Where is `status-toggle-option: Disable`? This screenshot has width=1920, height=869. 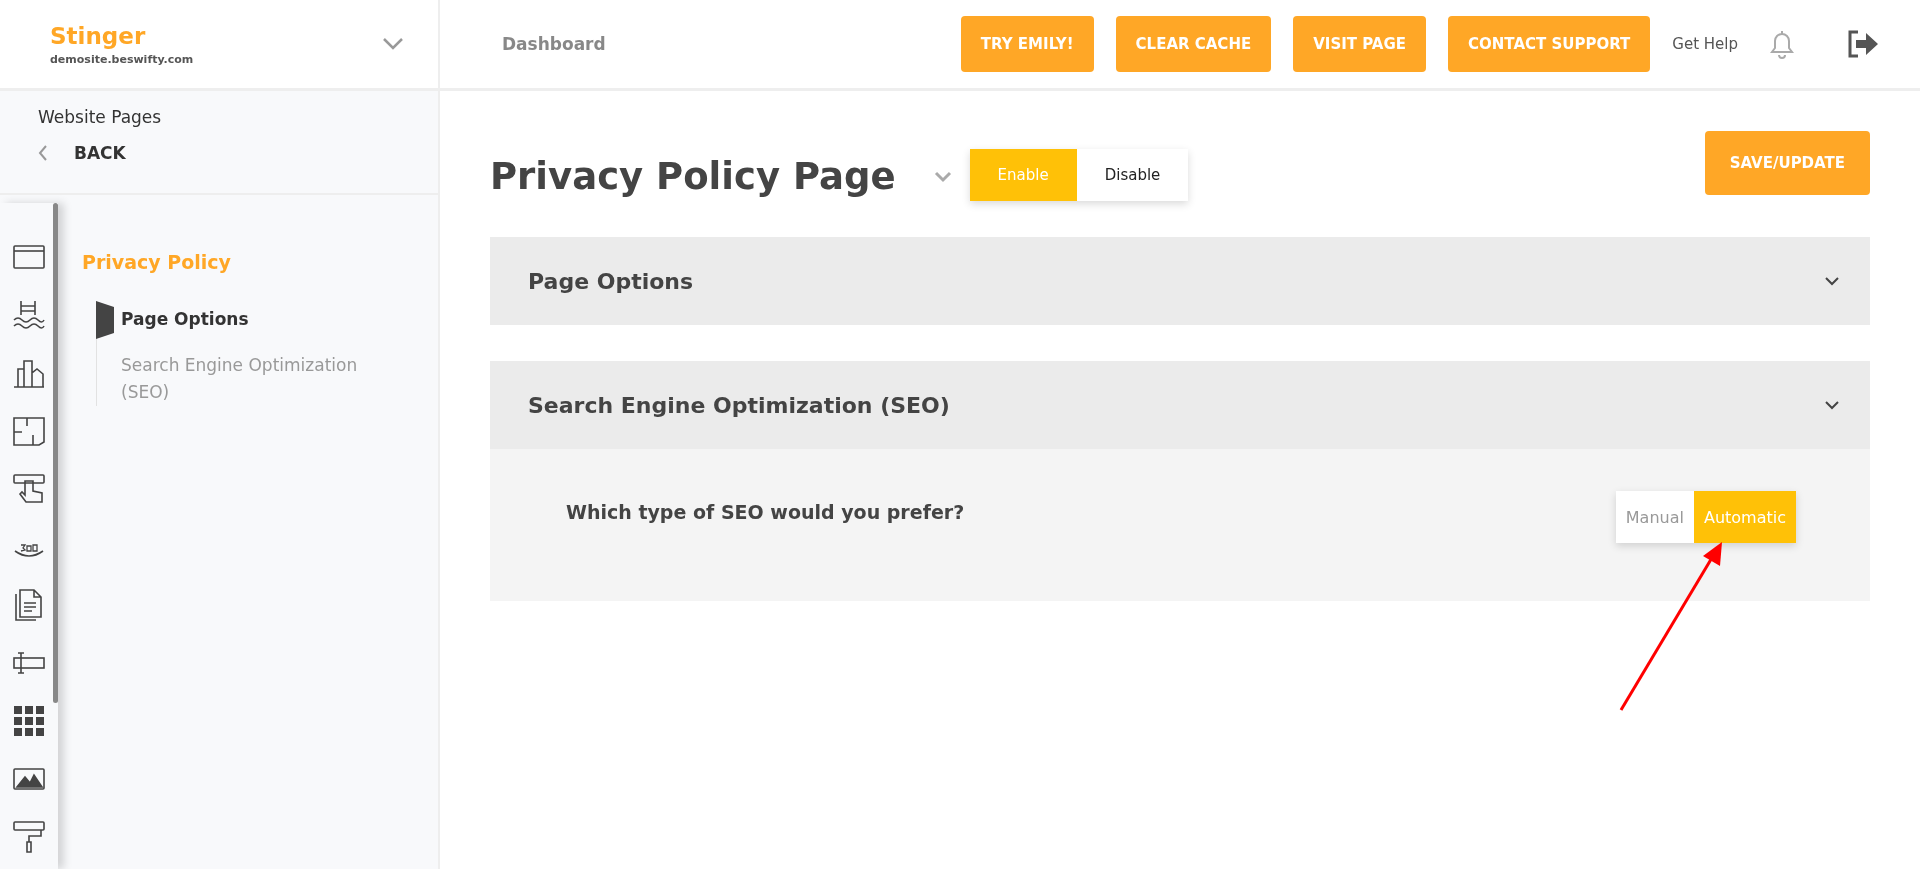
status-toggle-option: Disable is located at coordinates (1132, 175).